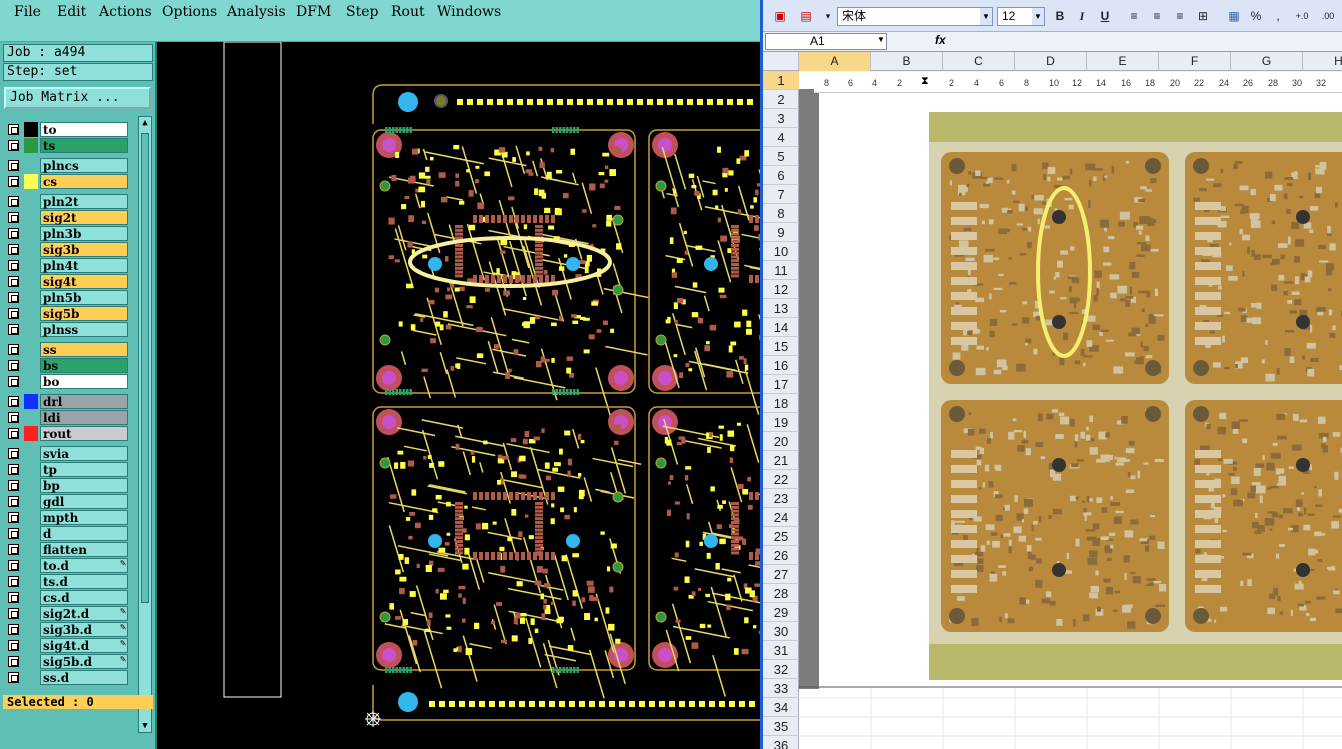 The image size is (1342, 749). Describe the element at coordinates (780, 16) in the screenshot. I see `pdf-icon: ▣` at that location.